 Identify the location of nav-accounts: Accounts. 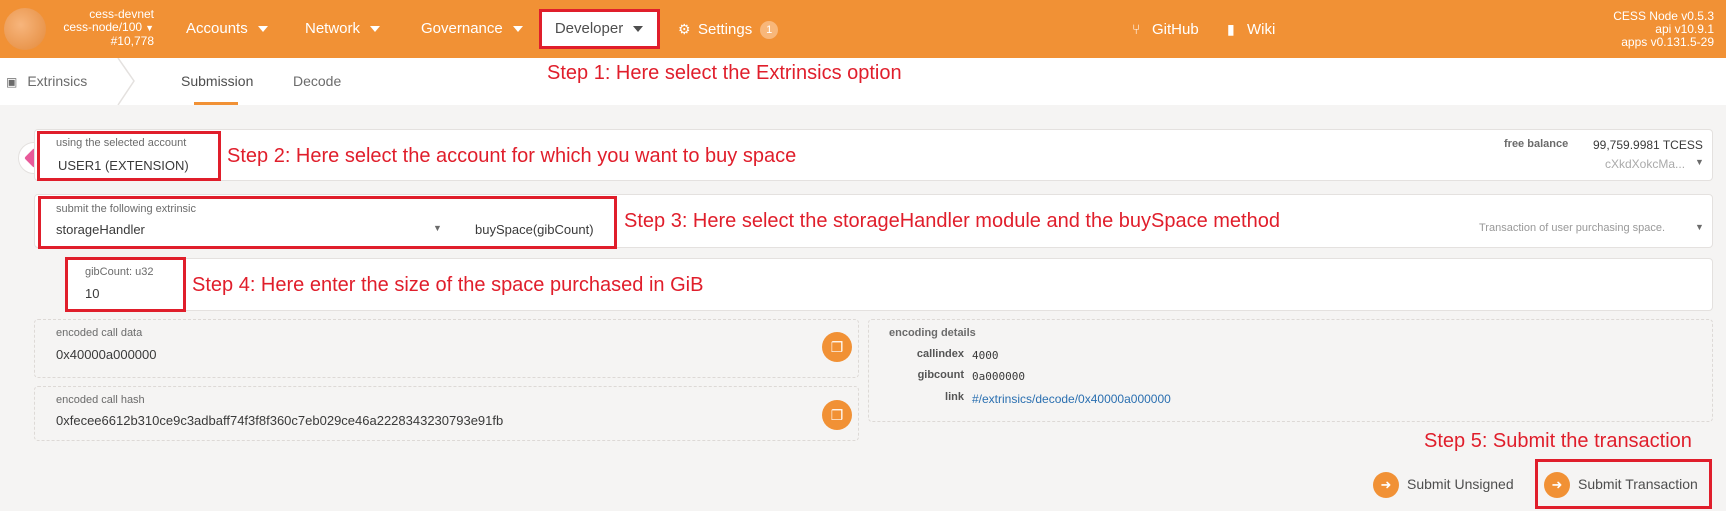
(227, 29).